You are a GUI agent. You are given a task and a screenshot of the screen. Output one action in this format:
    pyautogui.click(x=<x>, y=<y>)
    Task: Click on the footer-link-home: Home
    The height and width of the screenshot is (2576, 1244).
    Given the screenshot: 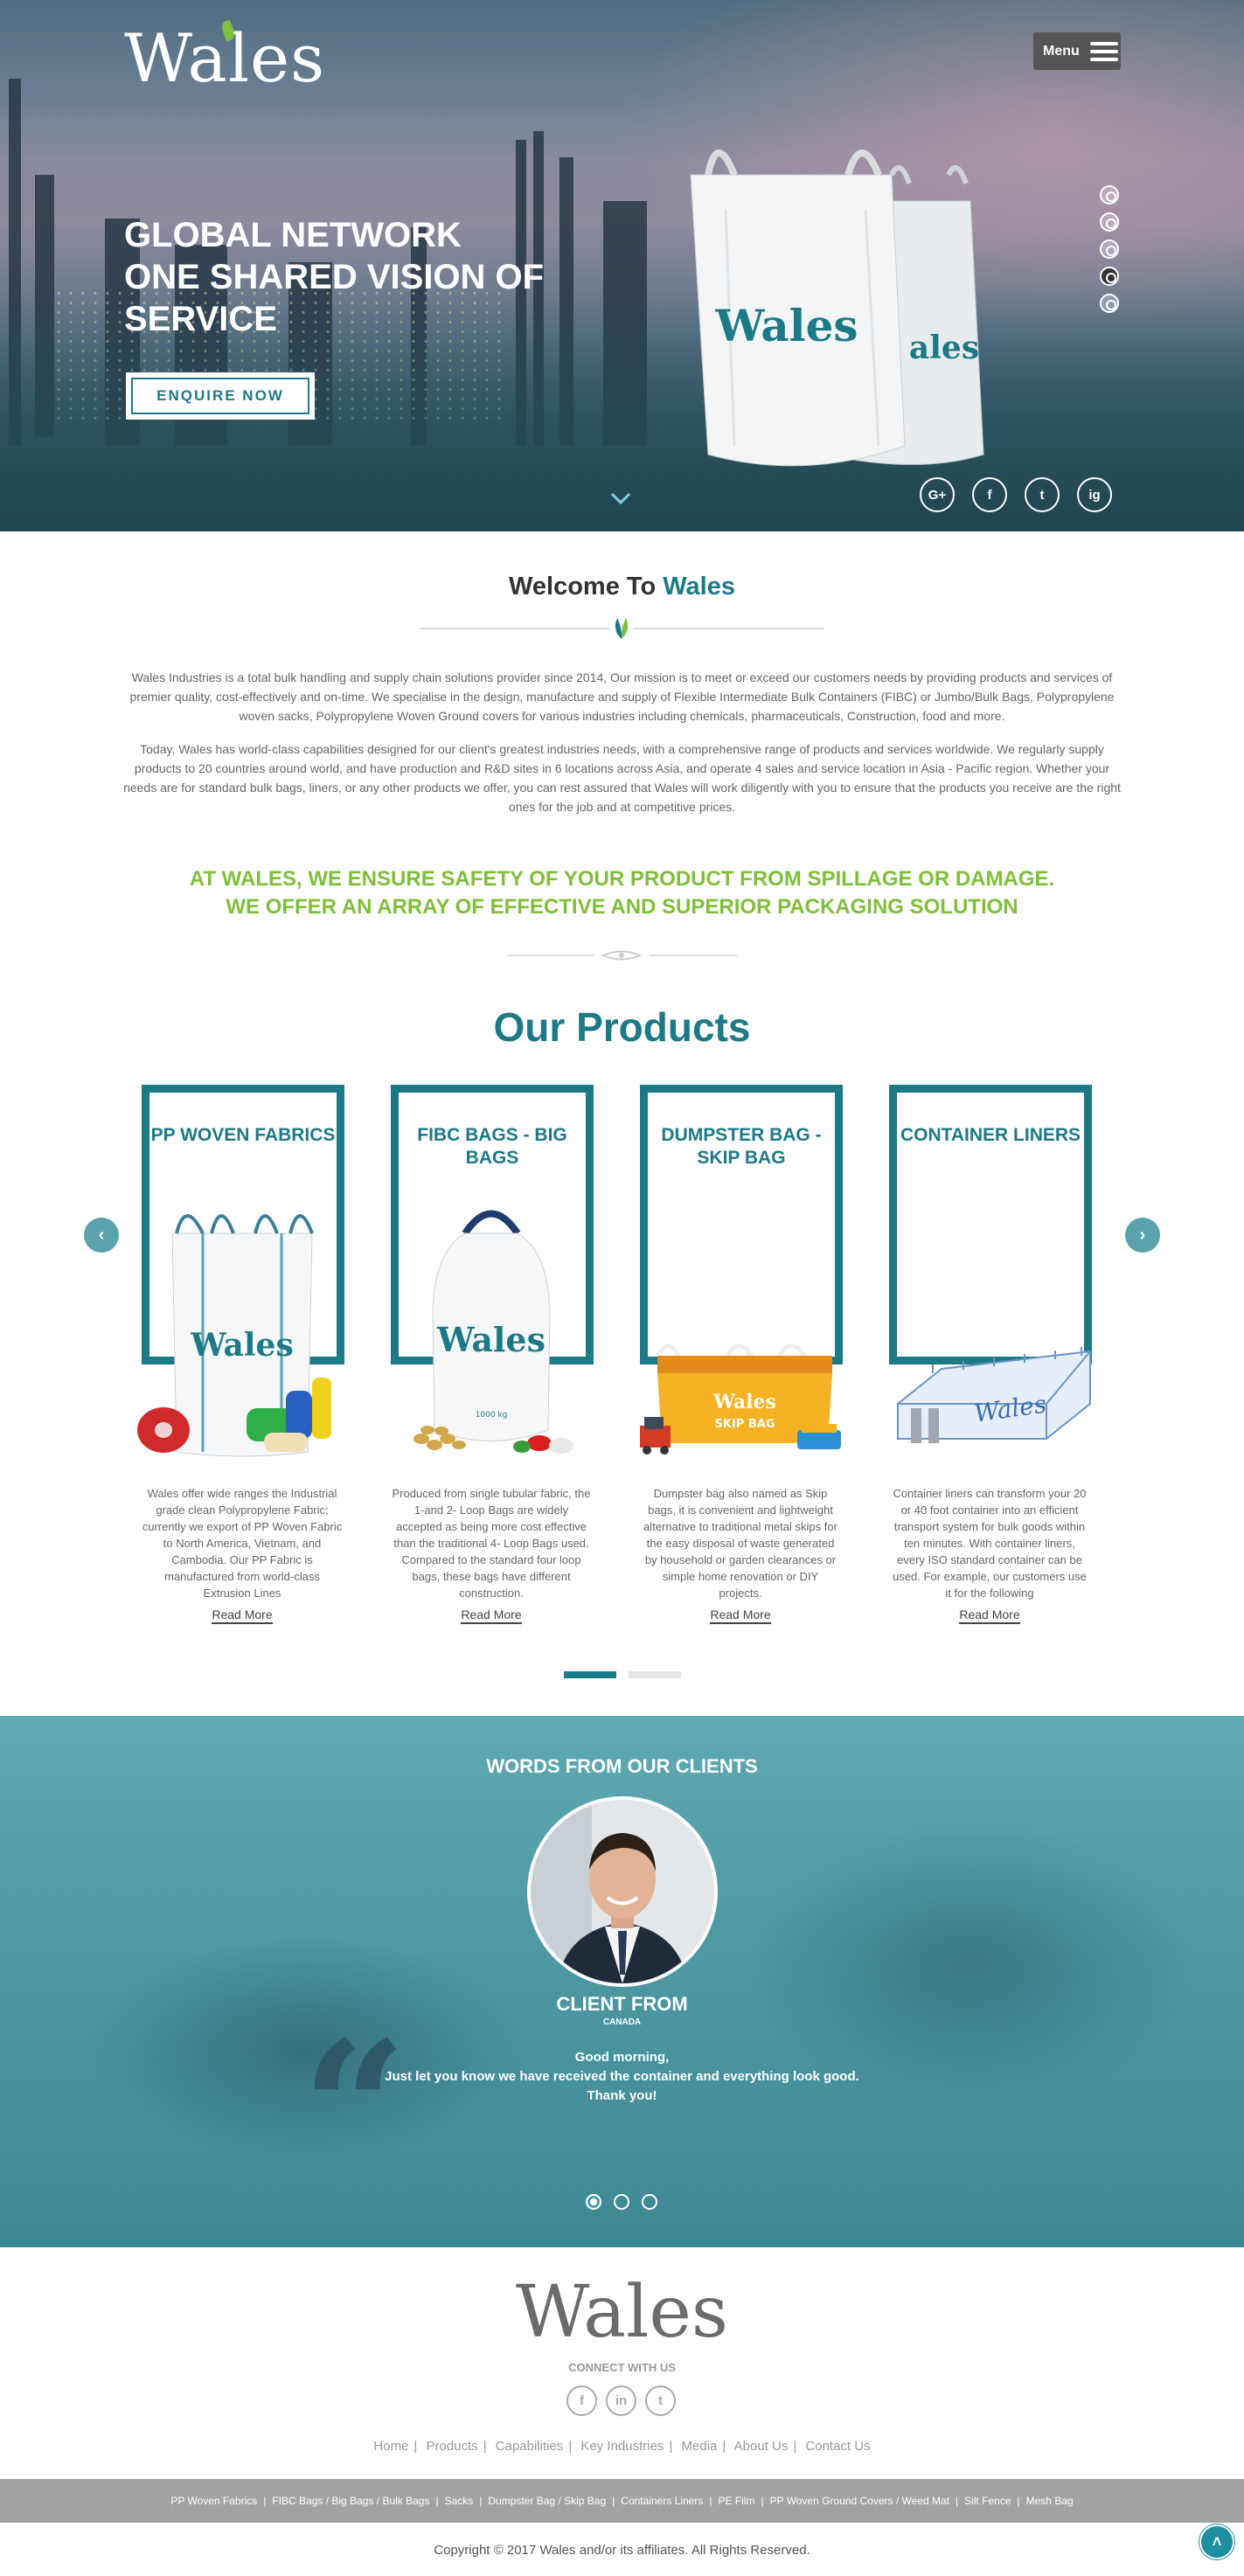 What is the action you would take?
    pyautogui.click(x=390, y=2447)
    